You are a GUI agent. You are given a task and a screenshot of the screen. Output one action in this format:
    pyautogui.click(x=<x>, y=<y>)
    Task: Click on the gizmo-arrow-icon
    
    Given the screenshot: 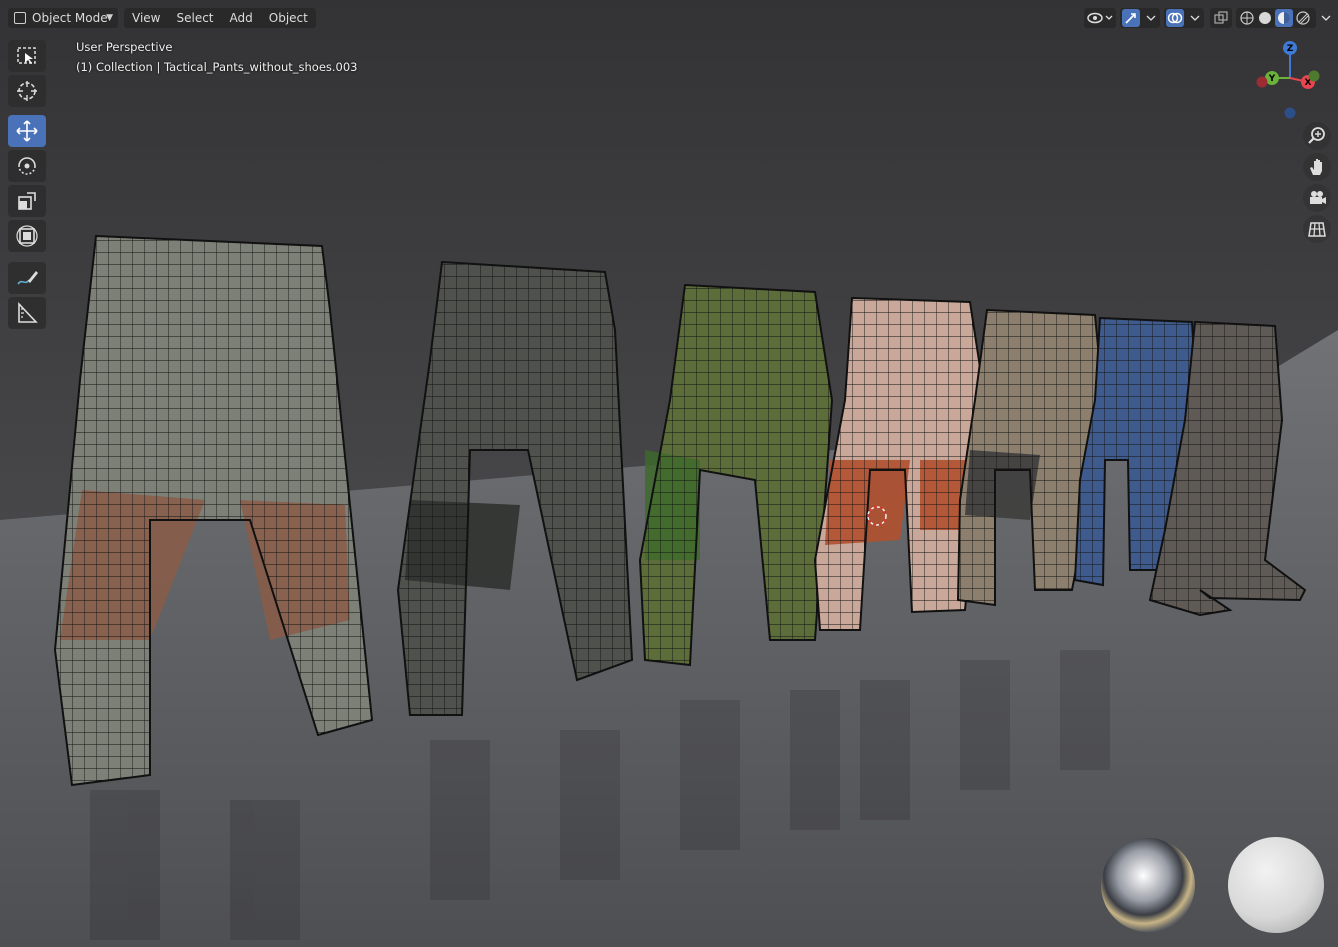 What is the action you would take?
    pyautogui.click(x=1131, y=18)
    